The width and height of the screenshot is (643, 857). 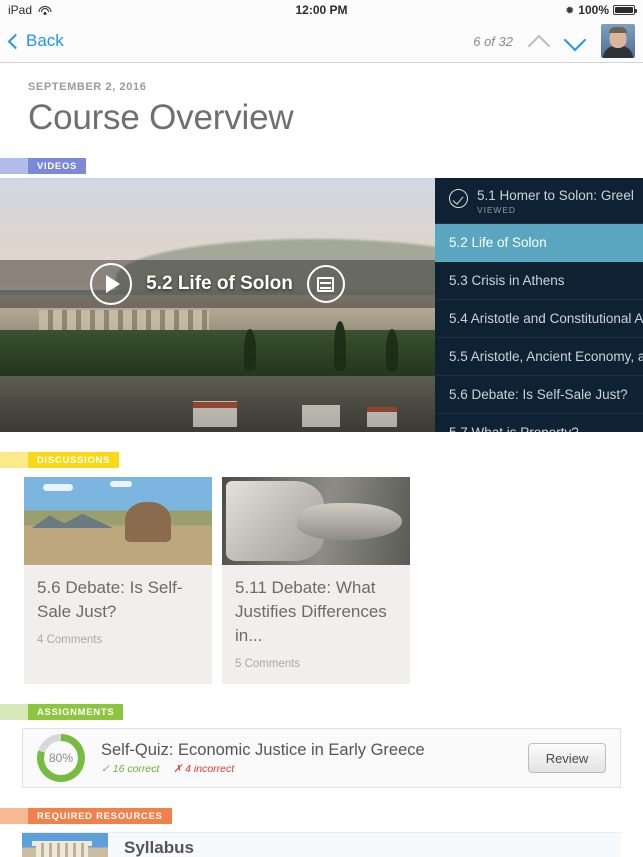 I want to click on status-bar-left: iPad, so click(x=30, y=10).